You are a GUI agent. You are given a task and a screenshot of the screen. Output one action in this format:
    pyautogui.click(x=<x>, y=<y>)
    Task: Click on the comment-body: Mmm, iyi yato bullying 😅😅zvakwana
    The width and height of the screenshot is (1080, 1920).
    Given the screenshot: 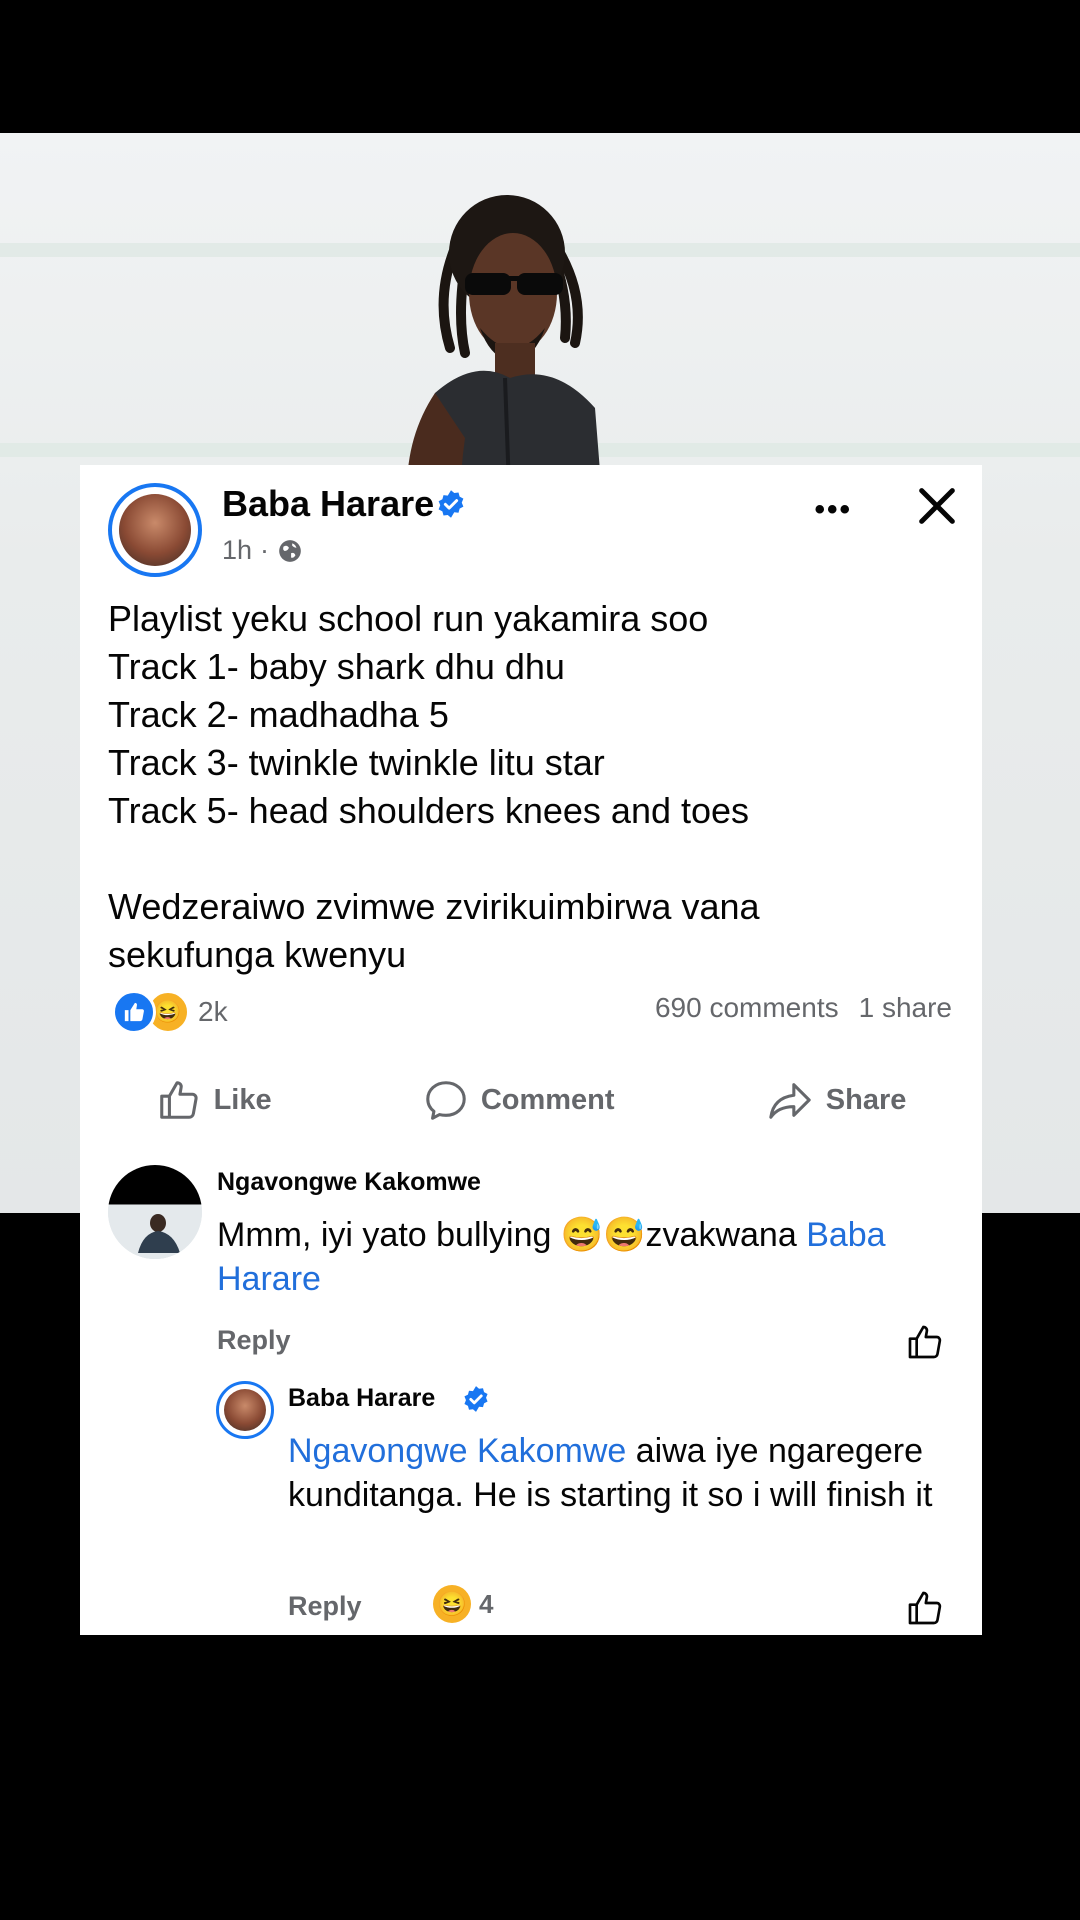 What is the action you would take?
    pyautogui.click(x=512, y=1235)
    